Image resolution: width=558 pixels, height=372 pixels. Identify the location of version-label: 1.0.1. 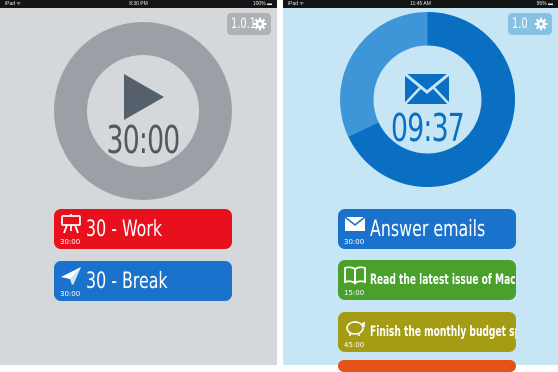
(243, 24).